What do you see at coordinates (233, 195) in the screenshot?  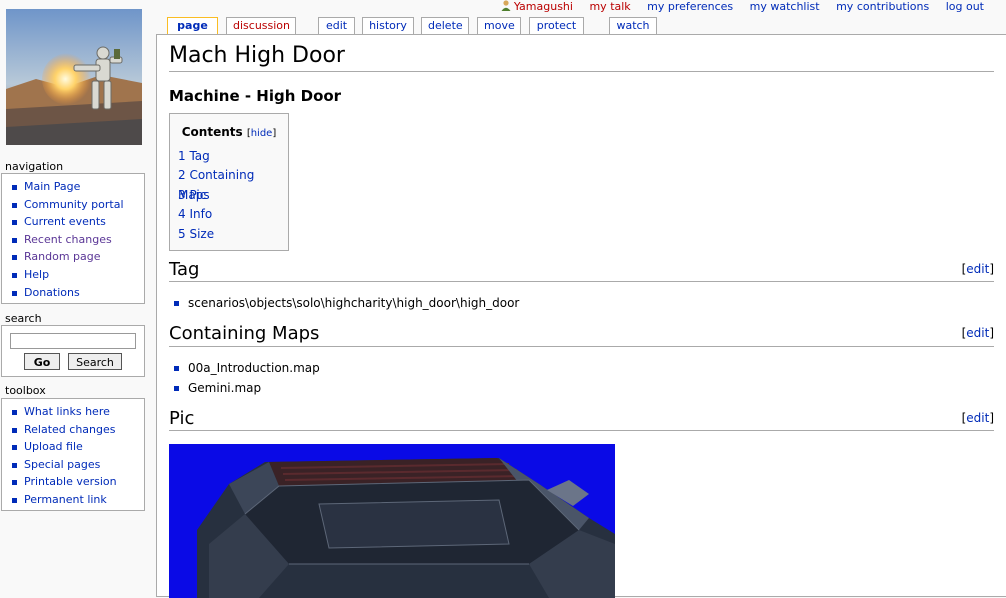 I see `toc-item: 3 Pic` at bounding box center [233, 195].